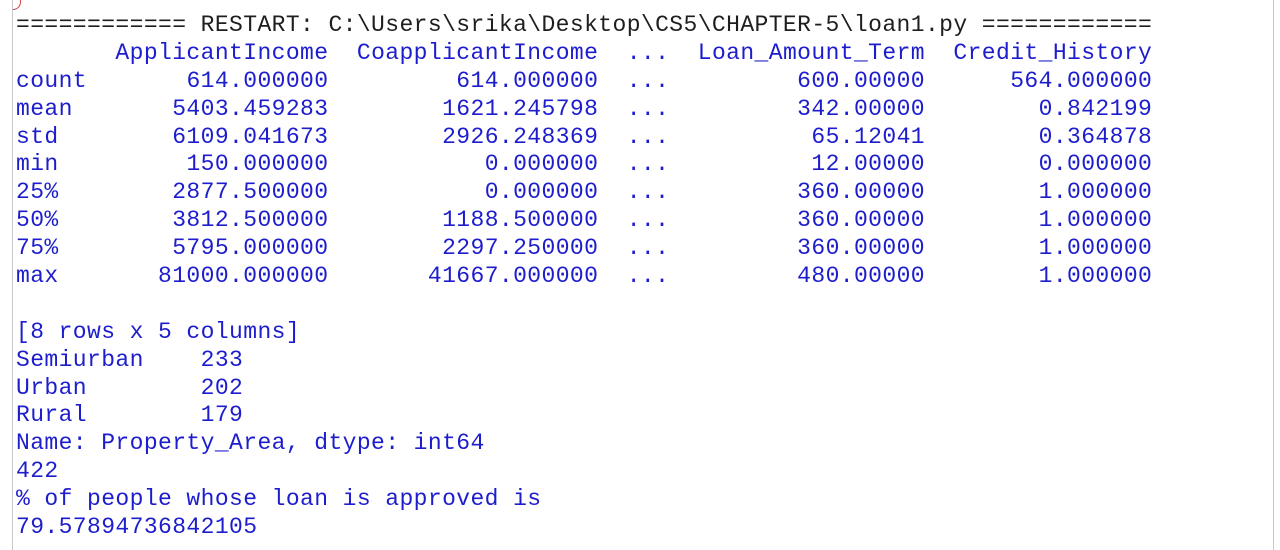 The width and height of the screenshot is (1280, 550). What do you see at coordinates (250, 443) in the screenshot?
I see `series-info-line: Name: Property_Area, dtype: int64` at bounding box center [250, 443].